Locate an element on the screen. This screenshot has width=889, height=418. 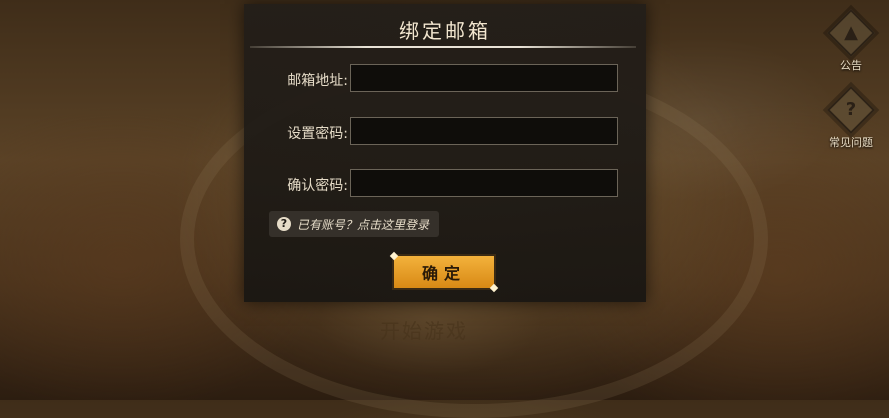
title-divider is located at coordinates (443, 47).